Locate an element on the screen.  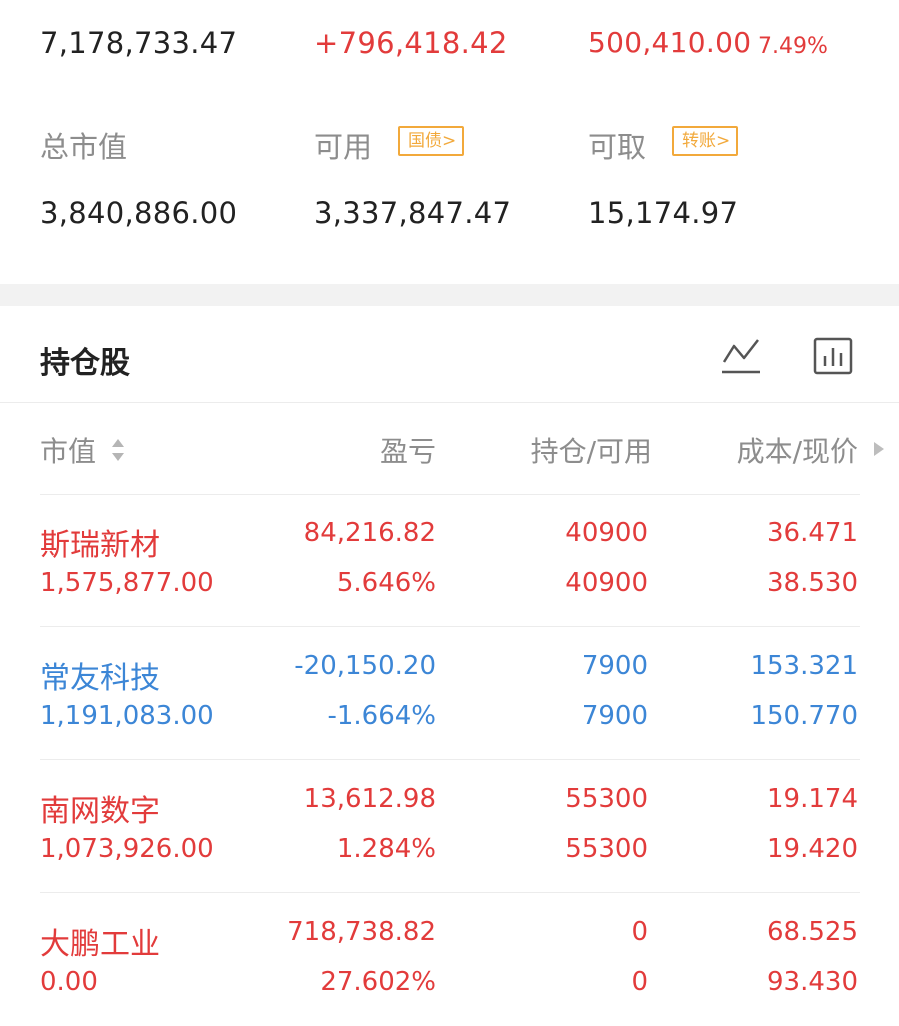
stock-hold-qty: 7900 is located at coordinates (614, 666).